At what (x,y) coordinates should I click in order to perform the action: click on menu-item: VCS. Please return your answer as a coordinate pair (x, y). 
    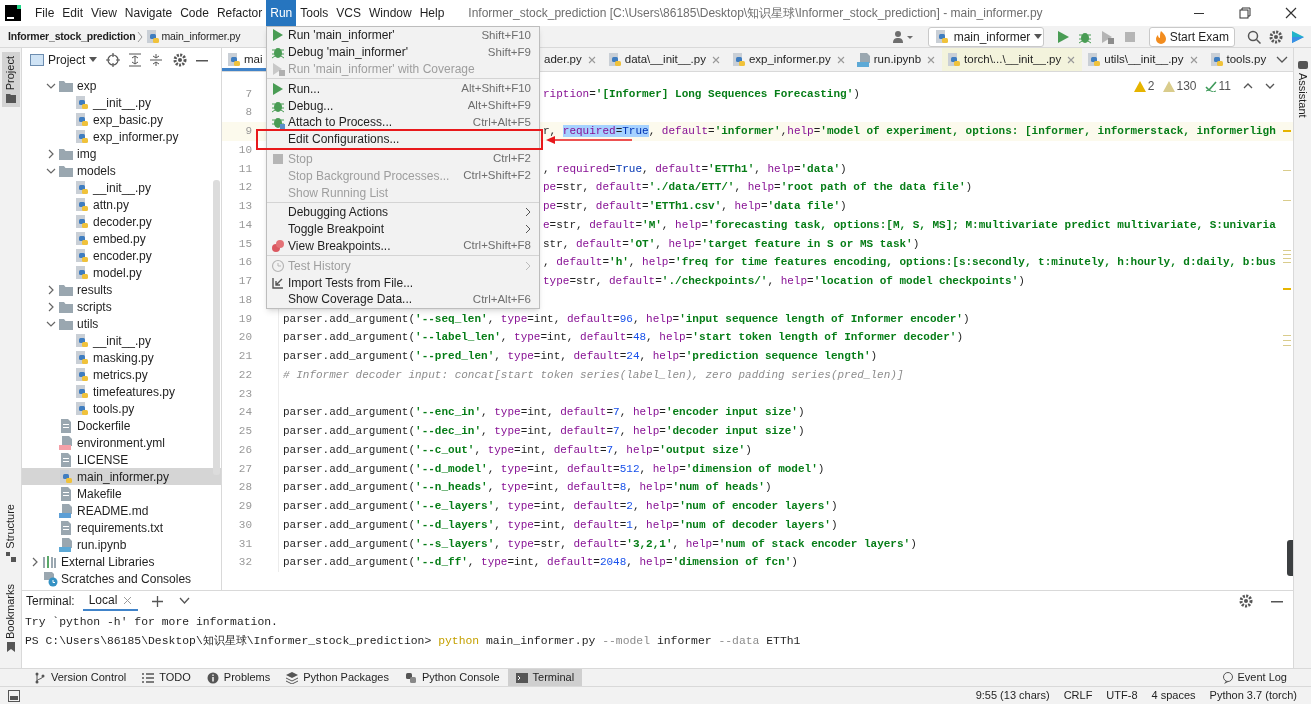
    Looking at the image, I should click on (348, 13).